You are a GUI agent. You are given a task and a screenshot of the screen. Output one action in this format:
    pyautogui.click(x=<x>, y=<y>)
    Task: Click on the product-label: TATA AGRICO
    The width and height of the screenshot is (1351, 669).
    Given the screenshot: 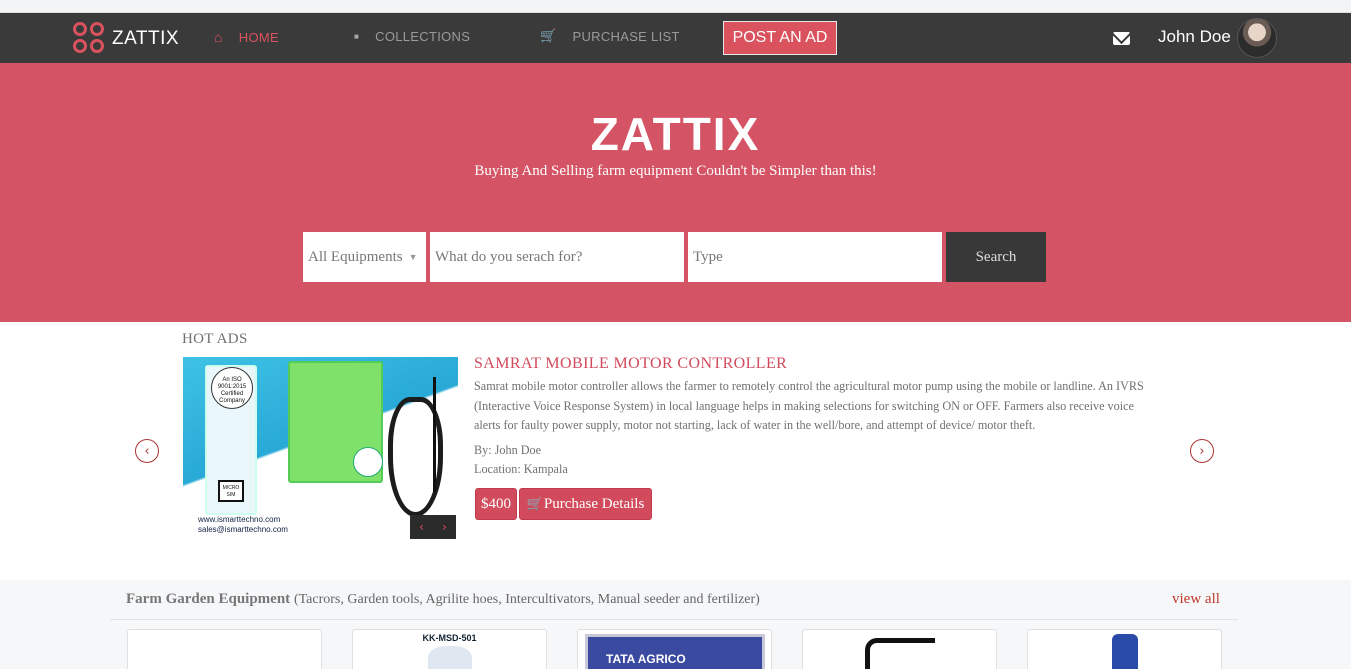 What is the action you would take?
    pyautogui.click(x=646, y=659)
    